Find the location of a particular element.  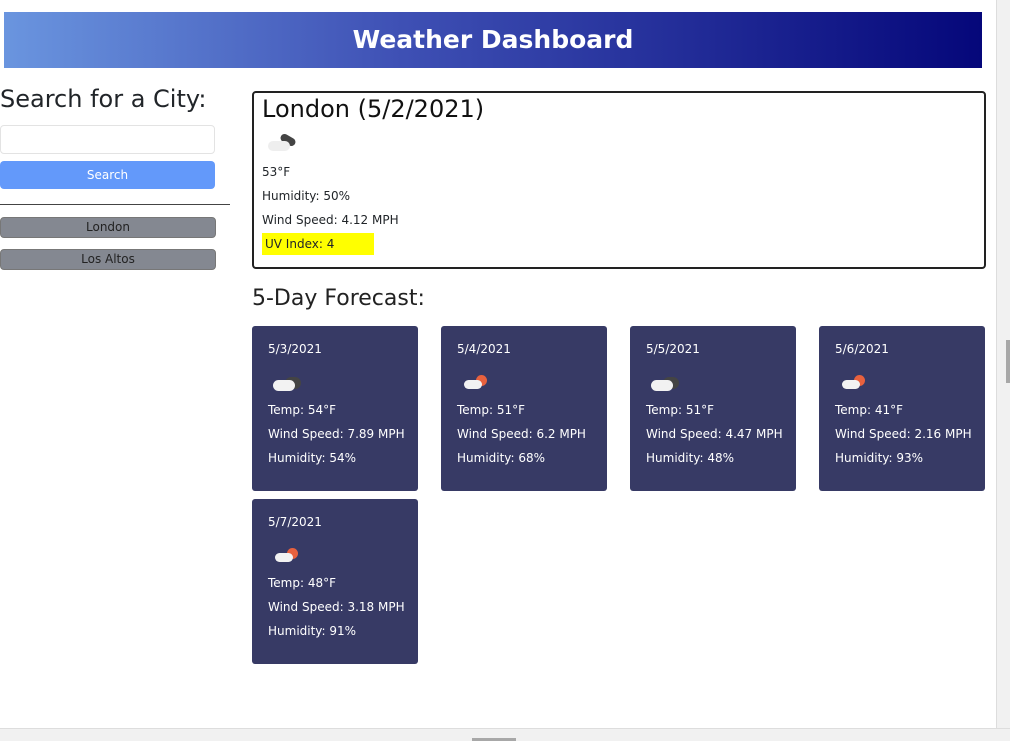

page-header: Weather Dashboard is located at coordinates (493, 40).